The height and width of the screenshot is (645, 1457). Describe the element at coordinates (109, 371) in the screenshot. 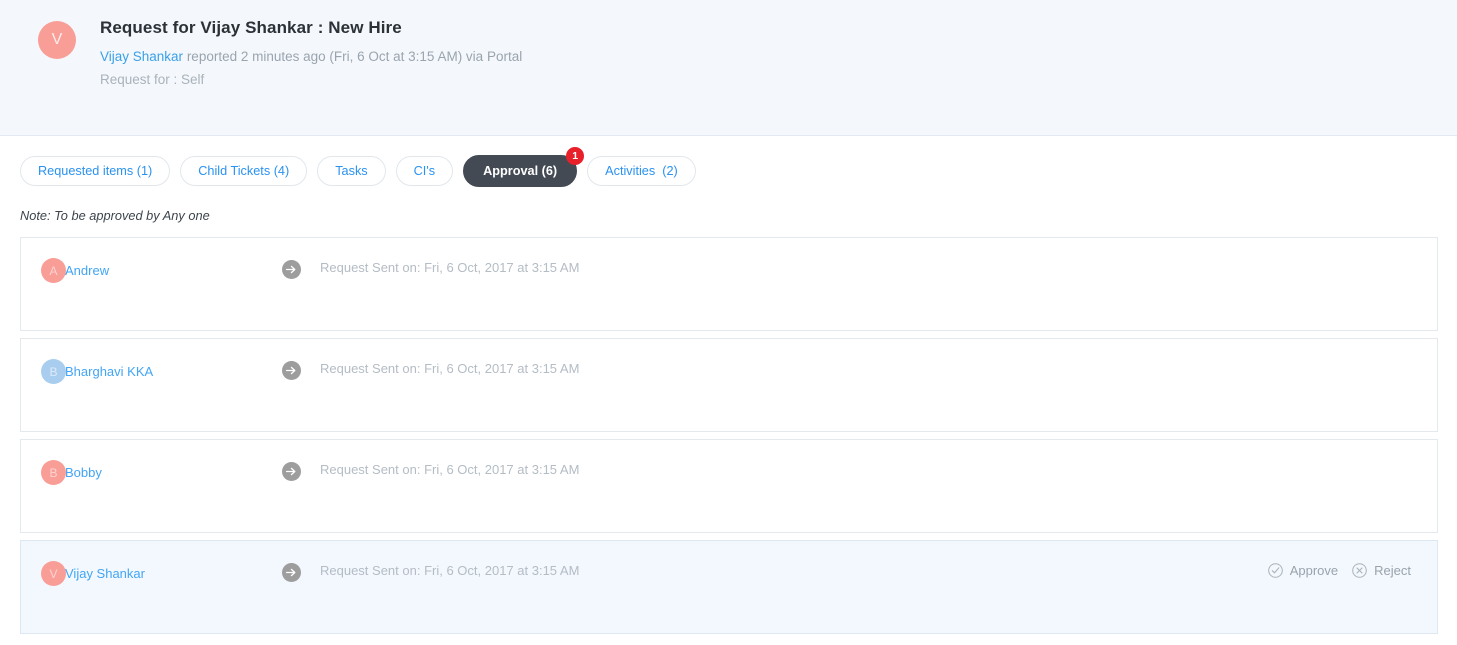

I see `approver-name-link: Bharghavi KKA` at that location.